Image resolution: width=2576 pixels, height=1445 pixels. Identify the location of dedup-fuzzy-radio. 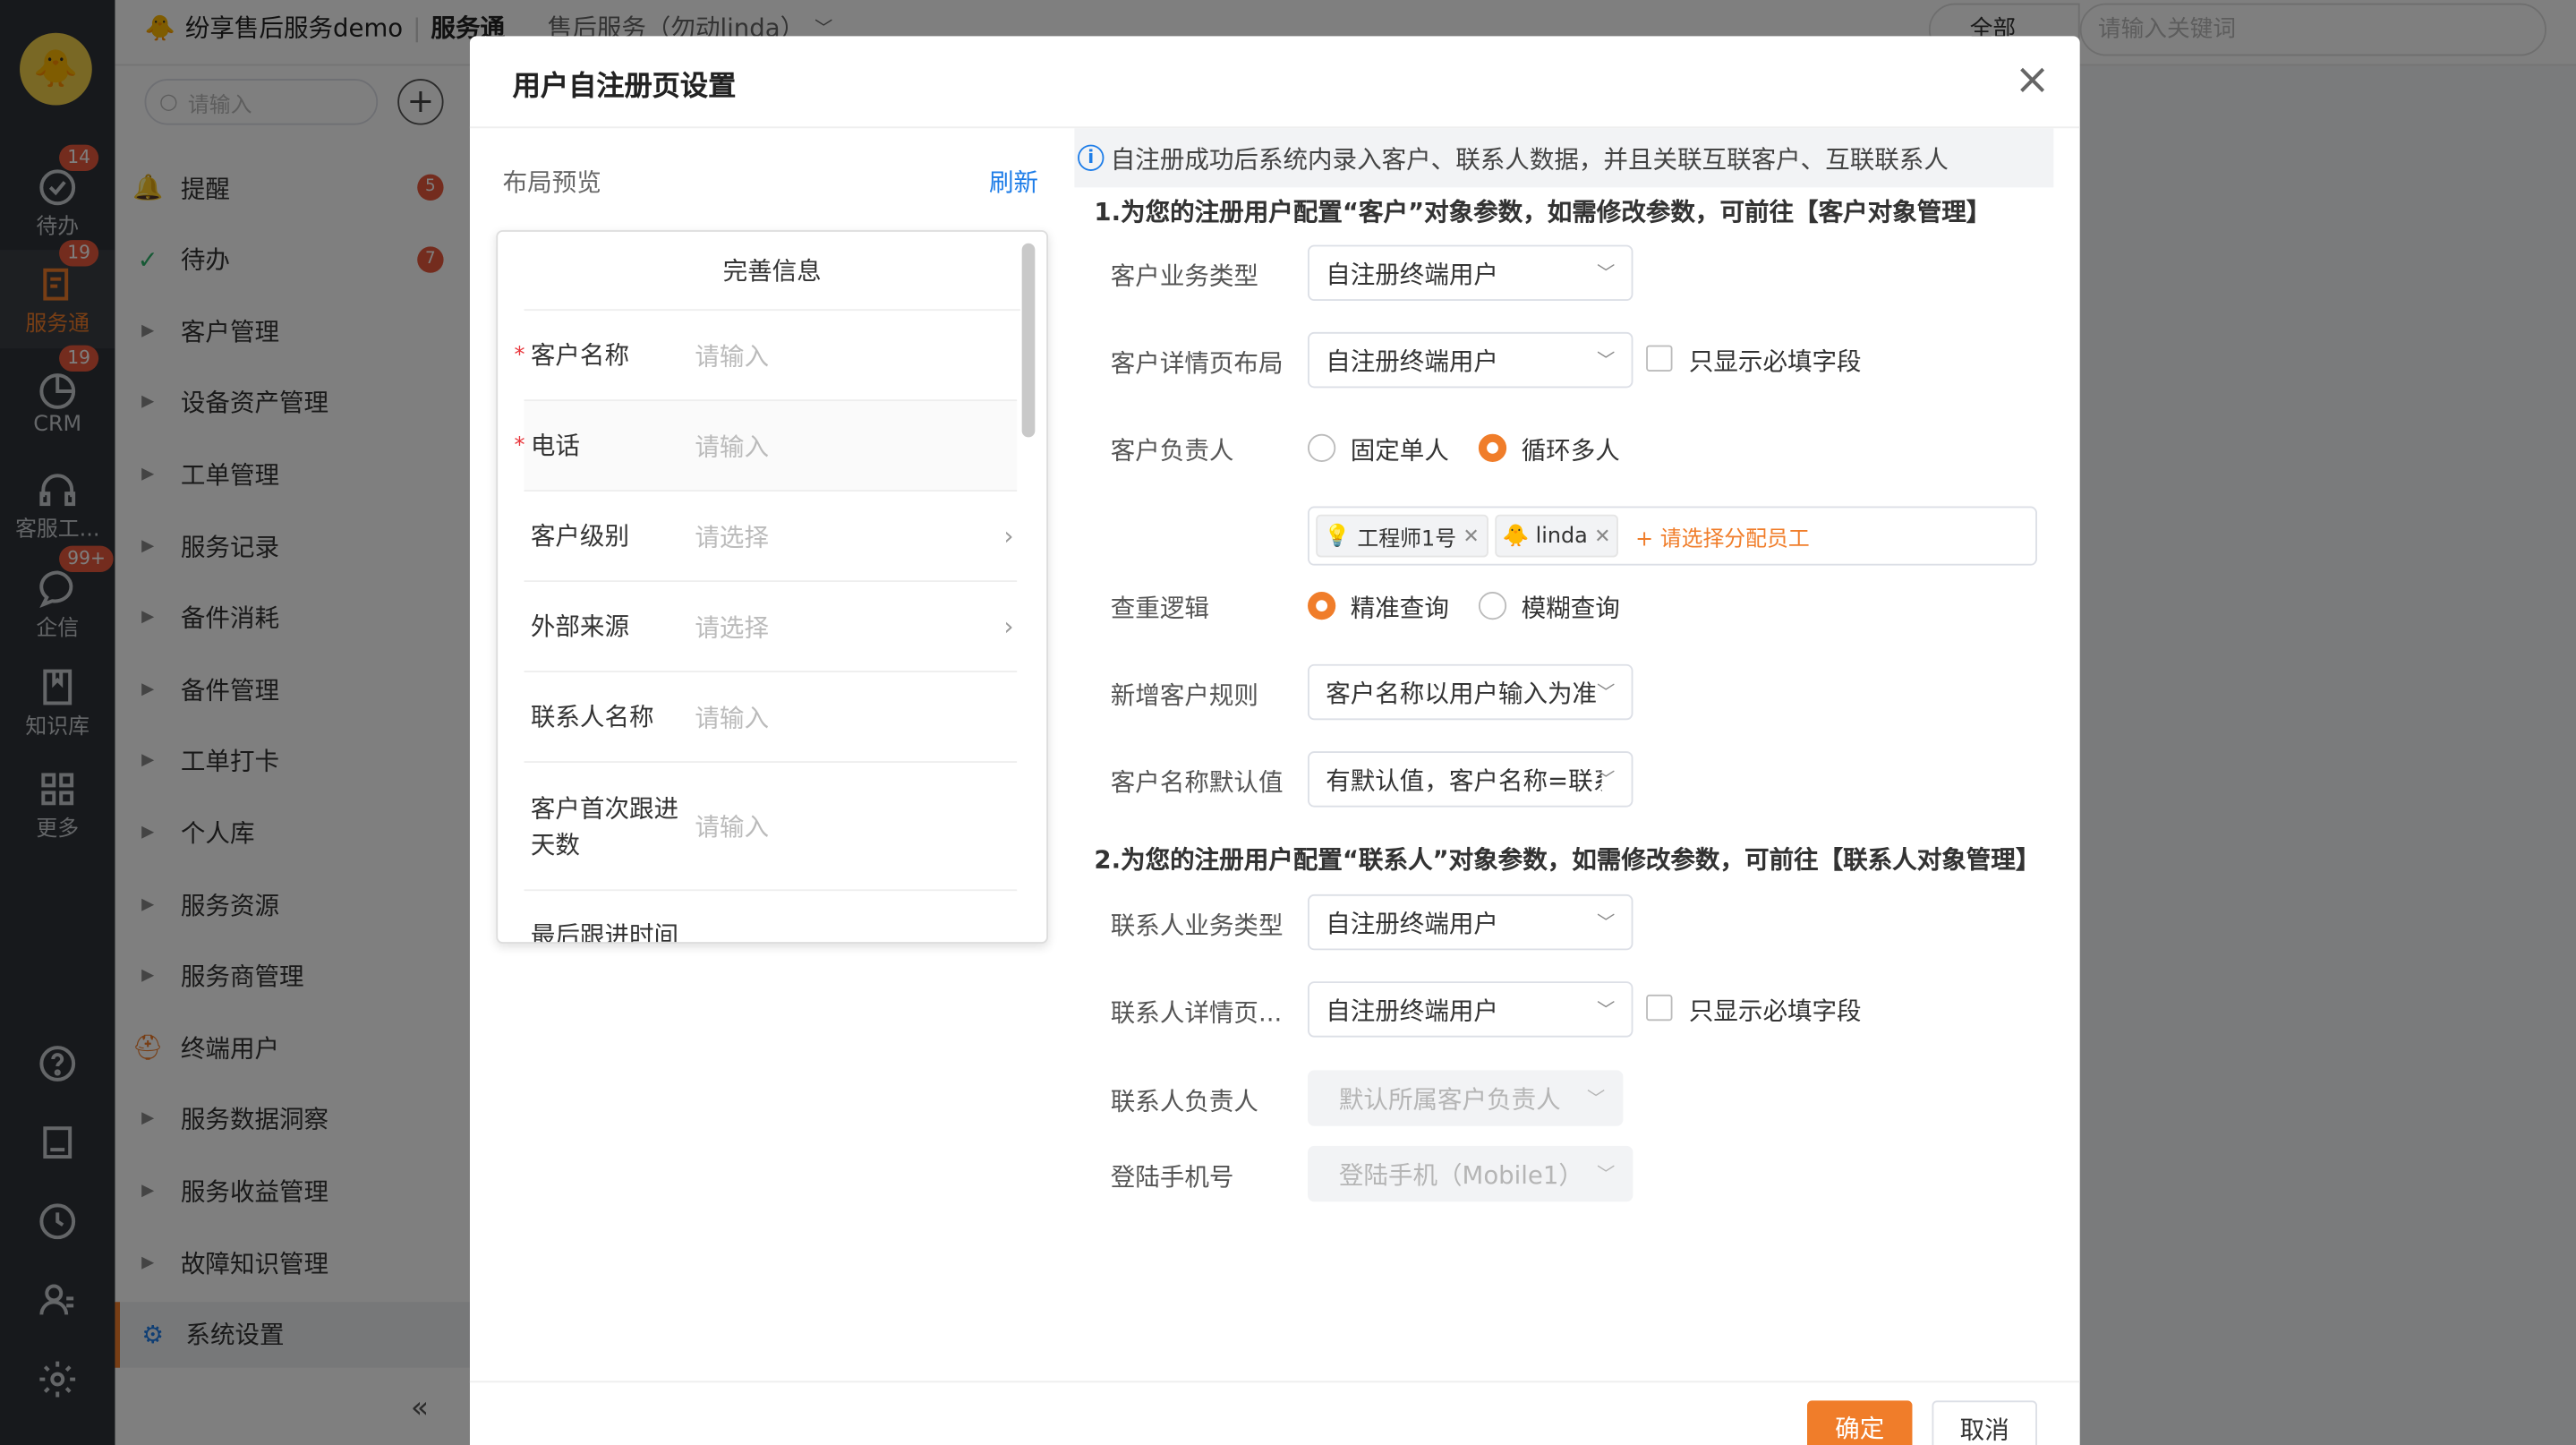
(1492, 606).